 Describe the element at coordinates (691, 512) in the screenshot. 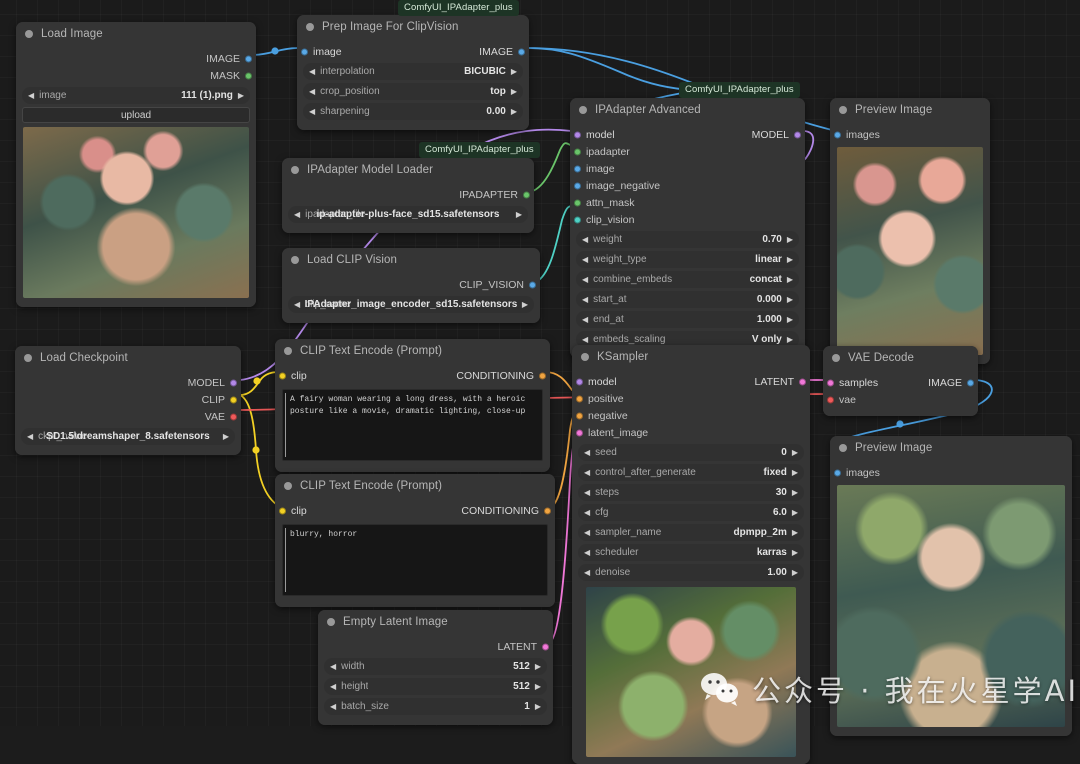

I see `widget-cfg: ◀ cfg 6.0 ▶` at that location.